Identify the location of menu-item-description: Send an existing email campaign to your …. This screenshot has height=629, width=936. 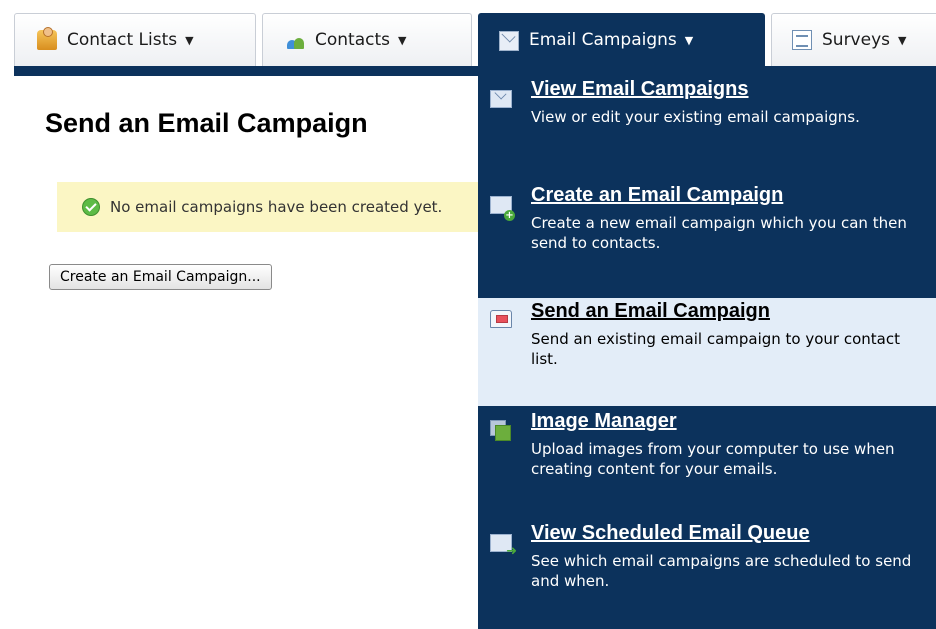
(716, 349).